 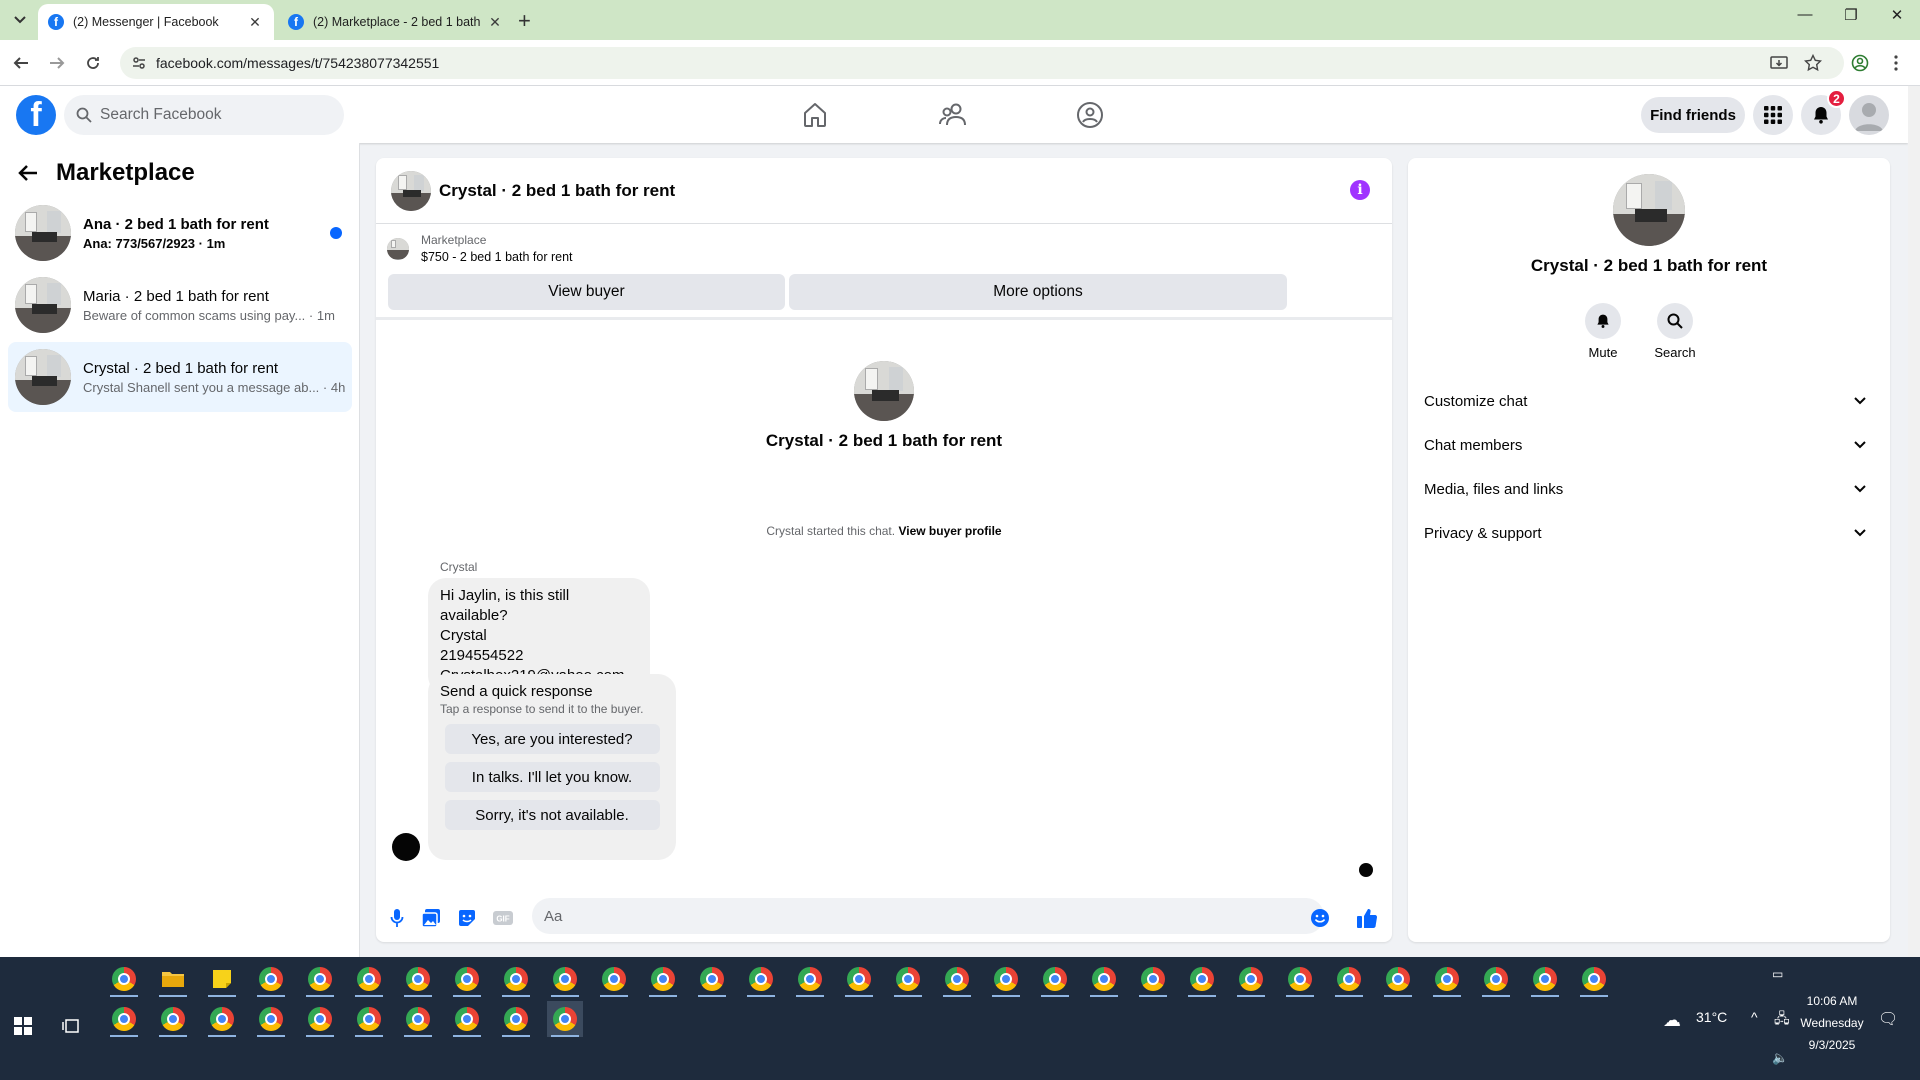 What do you see at coordinates (139, 63) in the screenshot?
I see `site-info-icon` at bounding box center [139, 63].